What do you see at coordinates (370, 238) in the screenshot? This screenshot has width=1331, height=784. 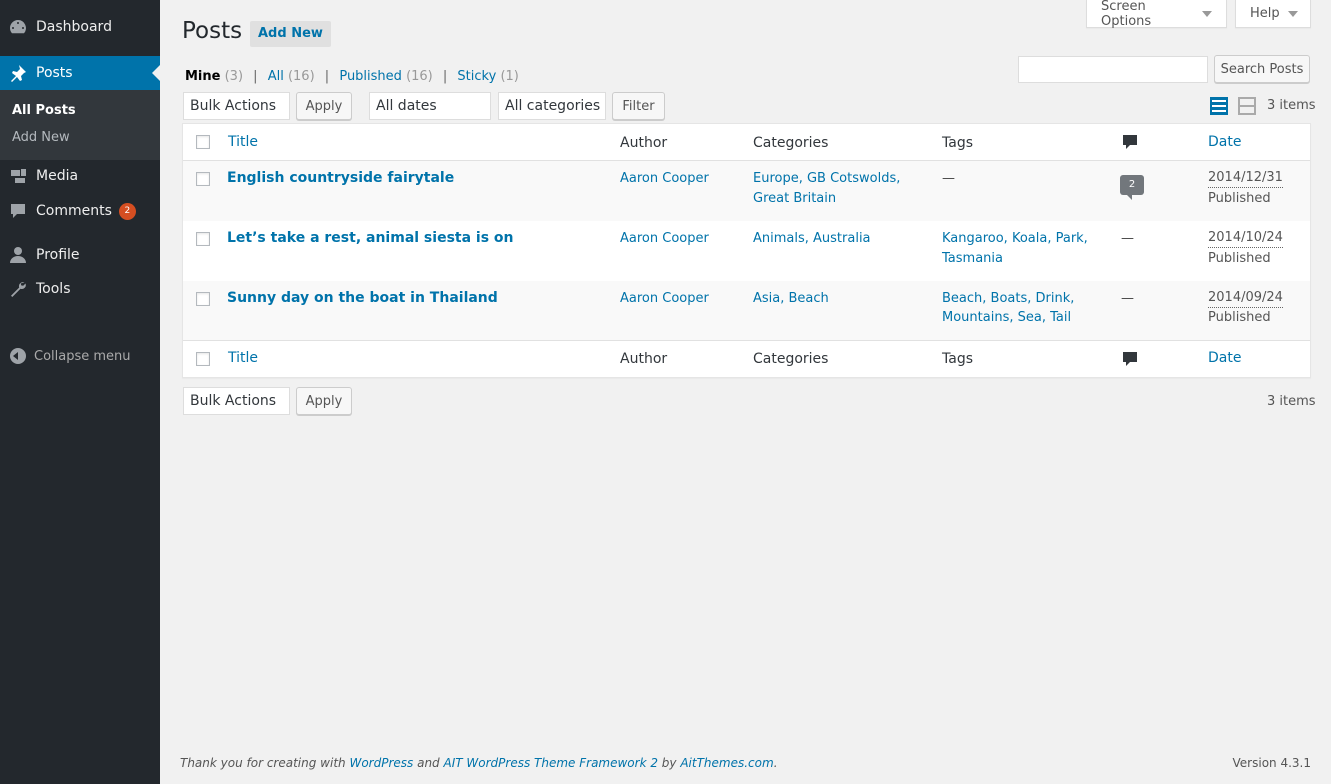 I see `post-title-link: Let’s take a rest, animal siesta is on` at bounding box center [370, 238].